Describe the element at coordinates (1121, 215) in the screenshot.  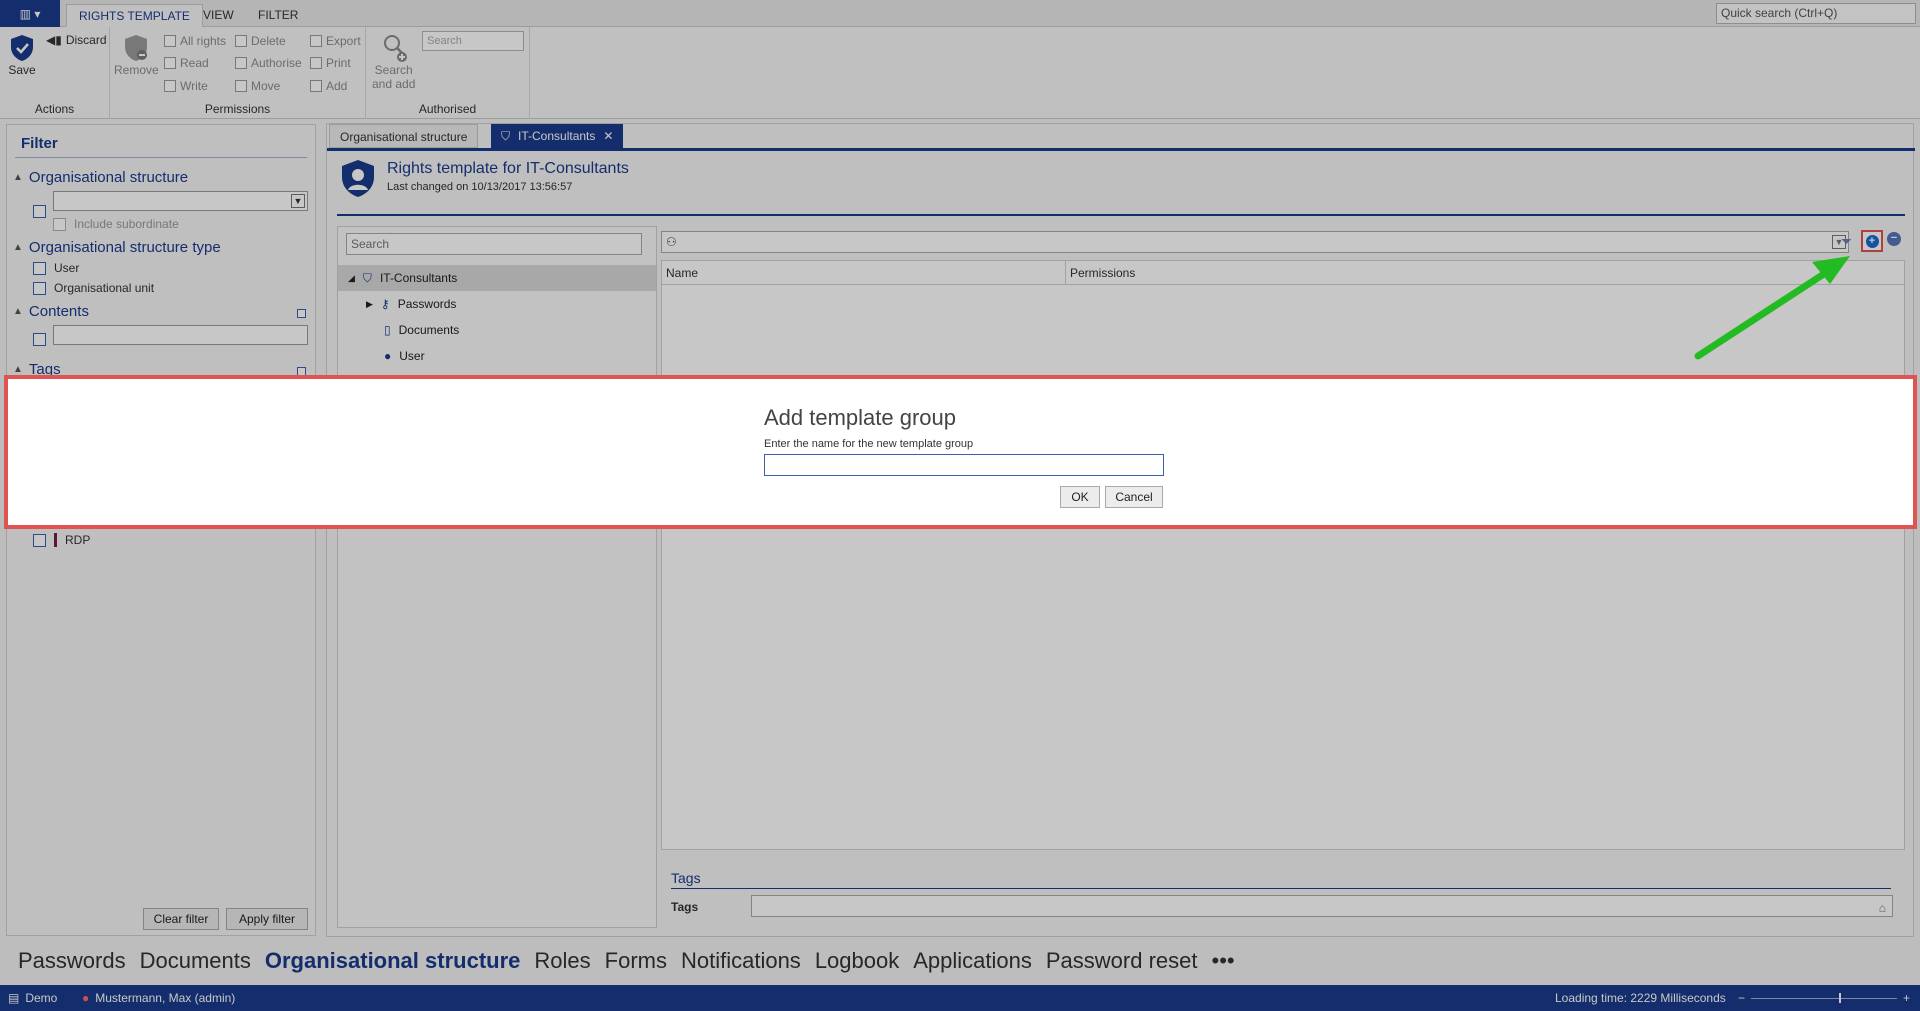
I see `template-header-divider` at that location.